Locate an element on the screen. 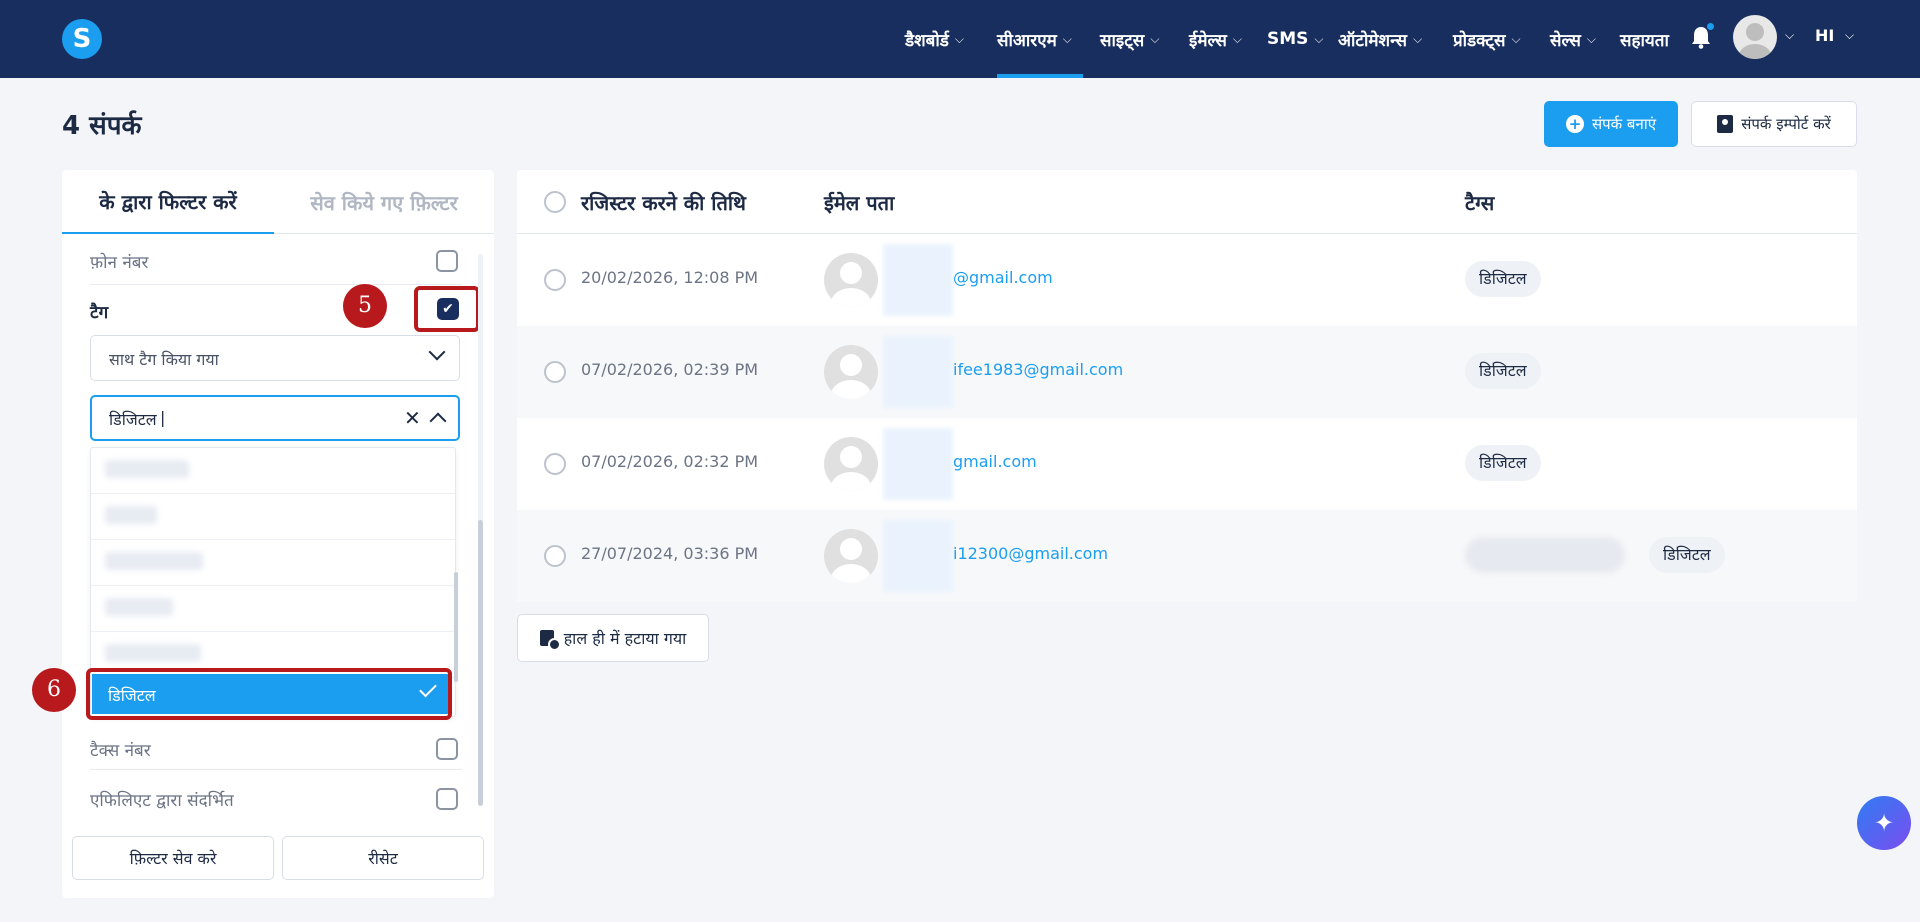  table-row: 07/02/2026, 02:32 PM gmail.com डिजिटल is located at coordinates (1187, 464).